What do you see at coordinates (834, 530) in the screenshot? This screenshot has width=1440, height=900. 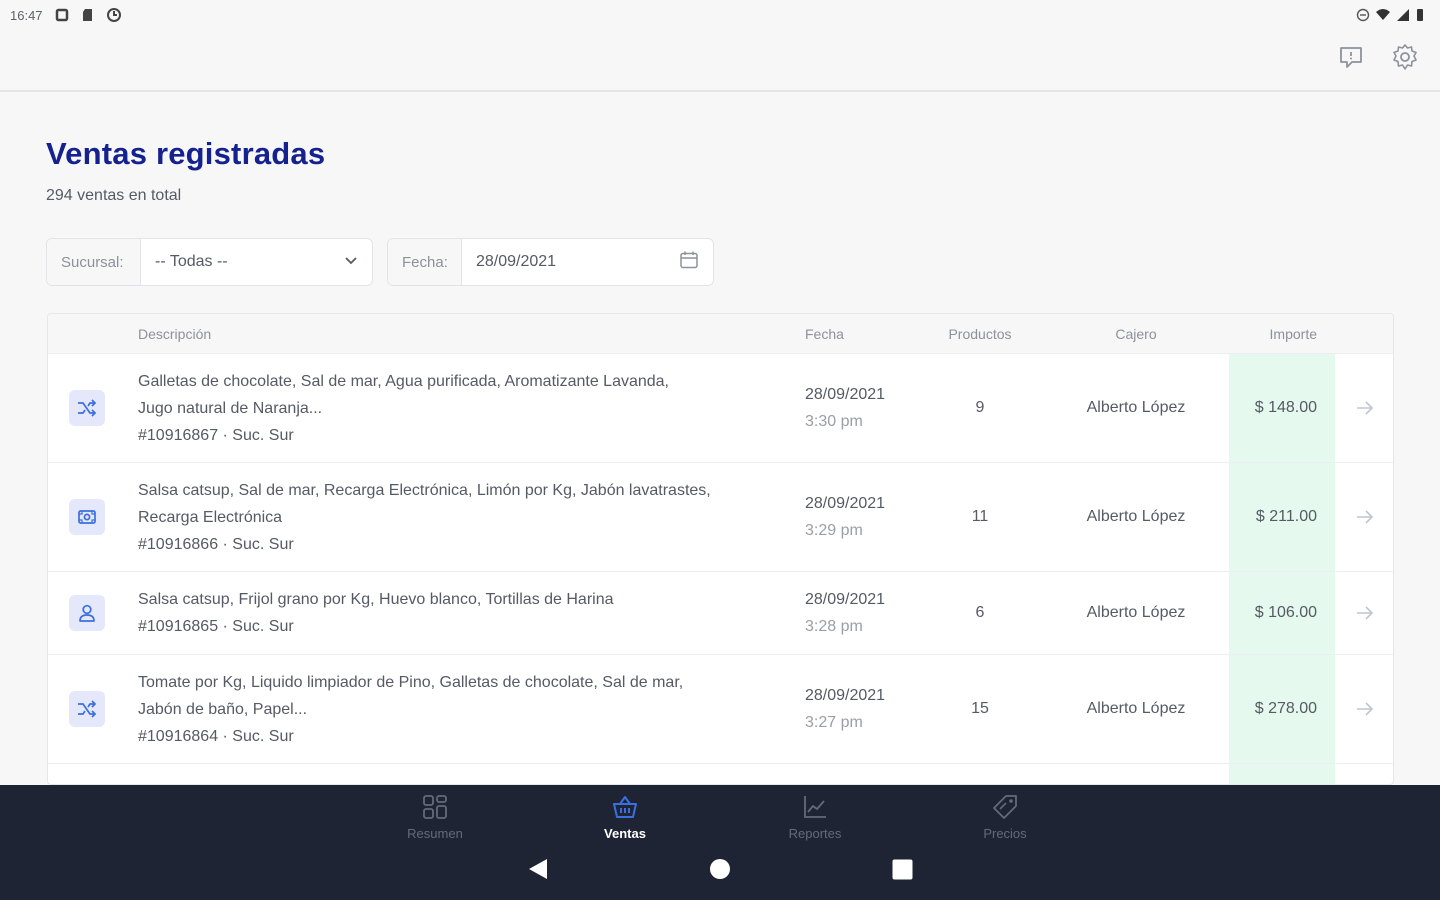 I see `sale-time: 3:29 pm` at bounding box center [834, 530].